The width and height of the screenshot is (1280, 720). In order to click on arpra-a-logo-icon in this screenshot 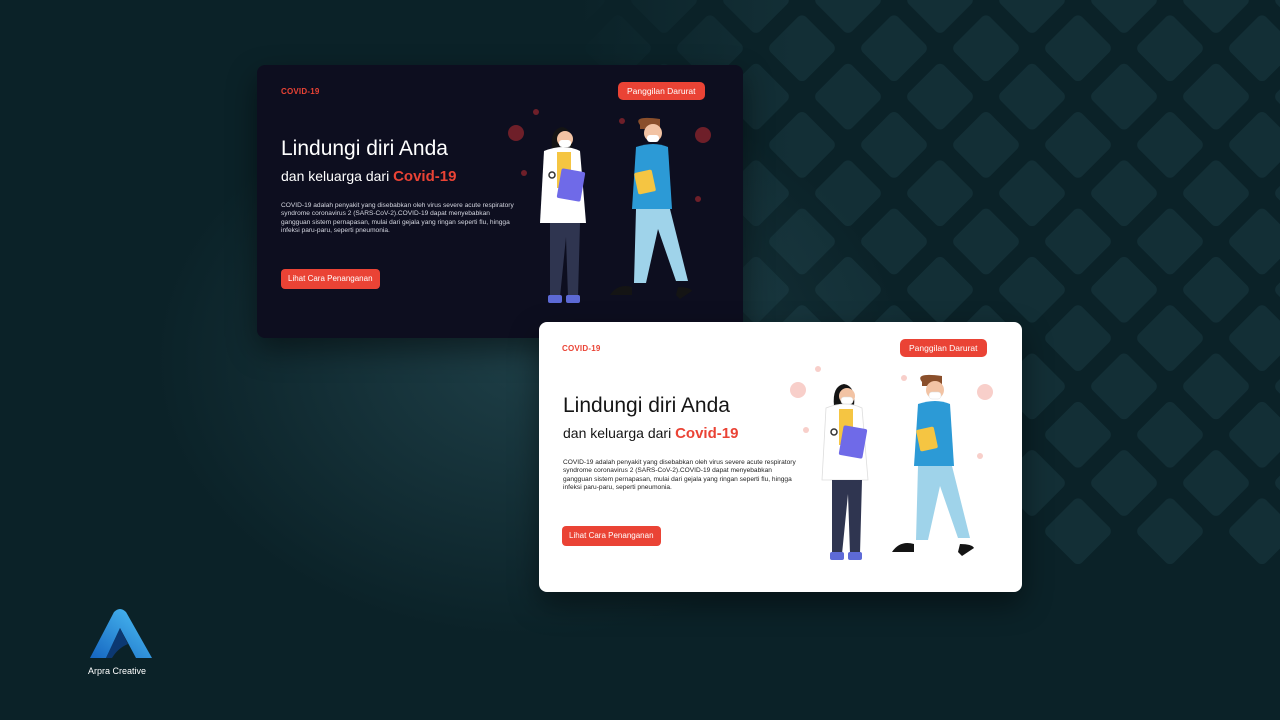, I will do `click(121, 633)`.